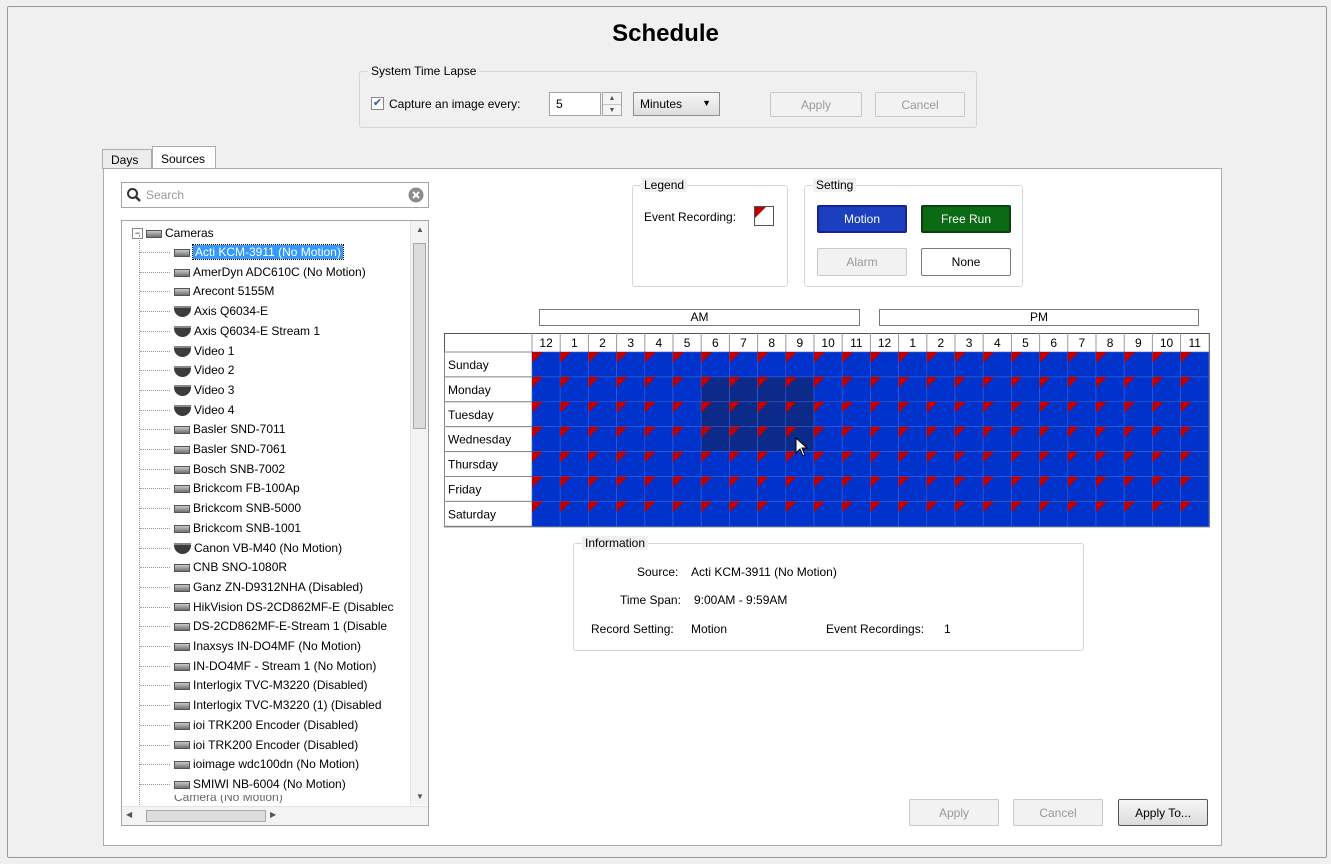 The image size is (1331, 864). What do you see at coordinates (212, 469) in the screenshot?
I see `tree-item: Bosch SNB-7002` at bounding box center [212, 469].